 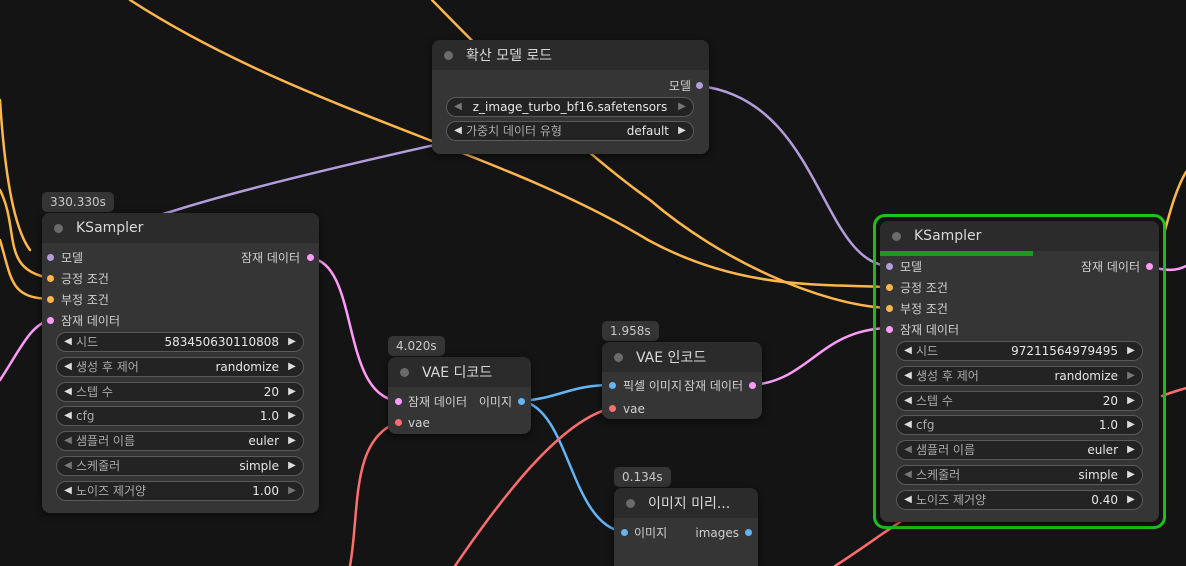 I want to click on node-header: VAE 디코드, so click(x=459, y=372).